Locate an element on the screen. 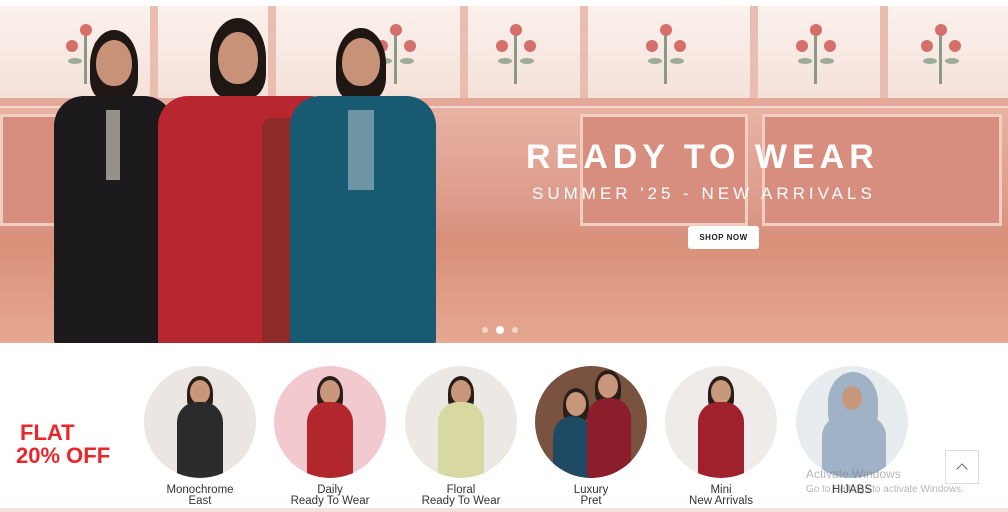  scroll-to-top-button is located at coordinates (962, 467).